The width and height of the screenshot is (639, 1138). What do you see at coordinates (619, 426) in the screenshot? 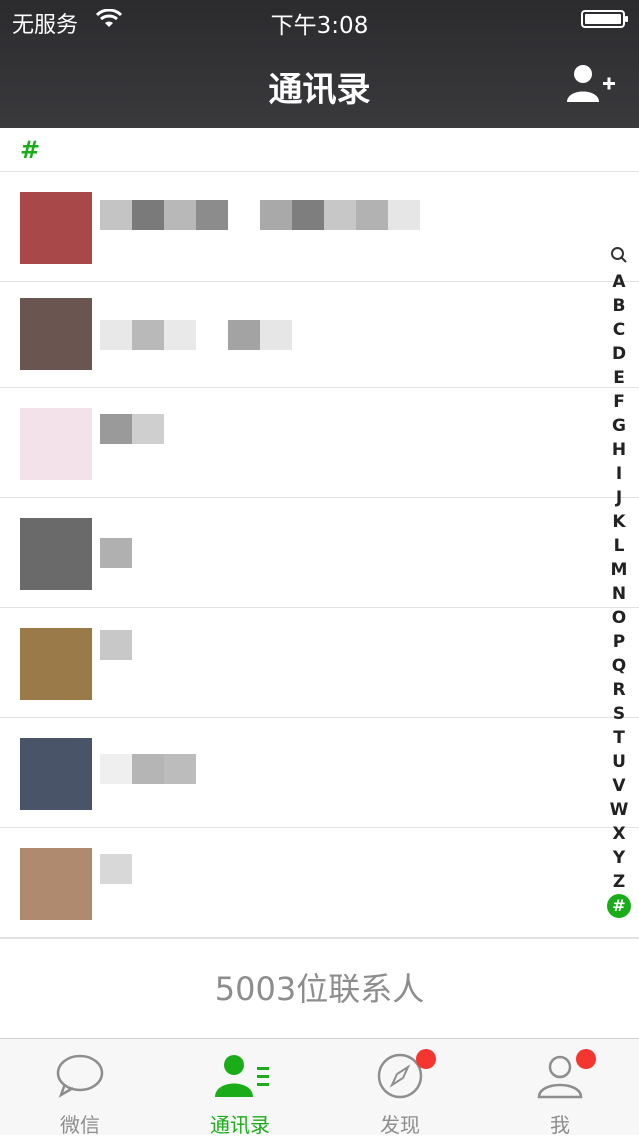
I see `index-letter: G` at bounding box center [619, 426].